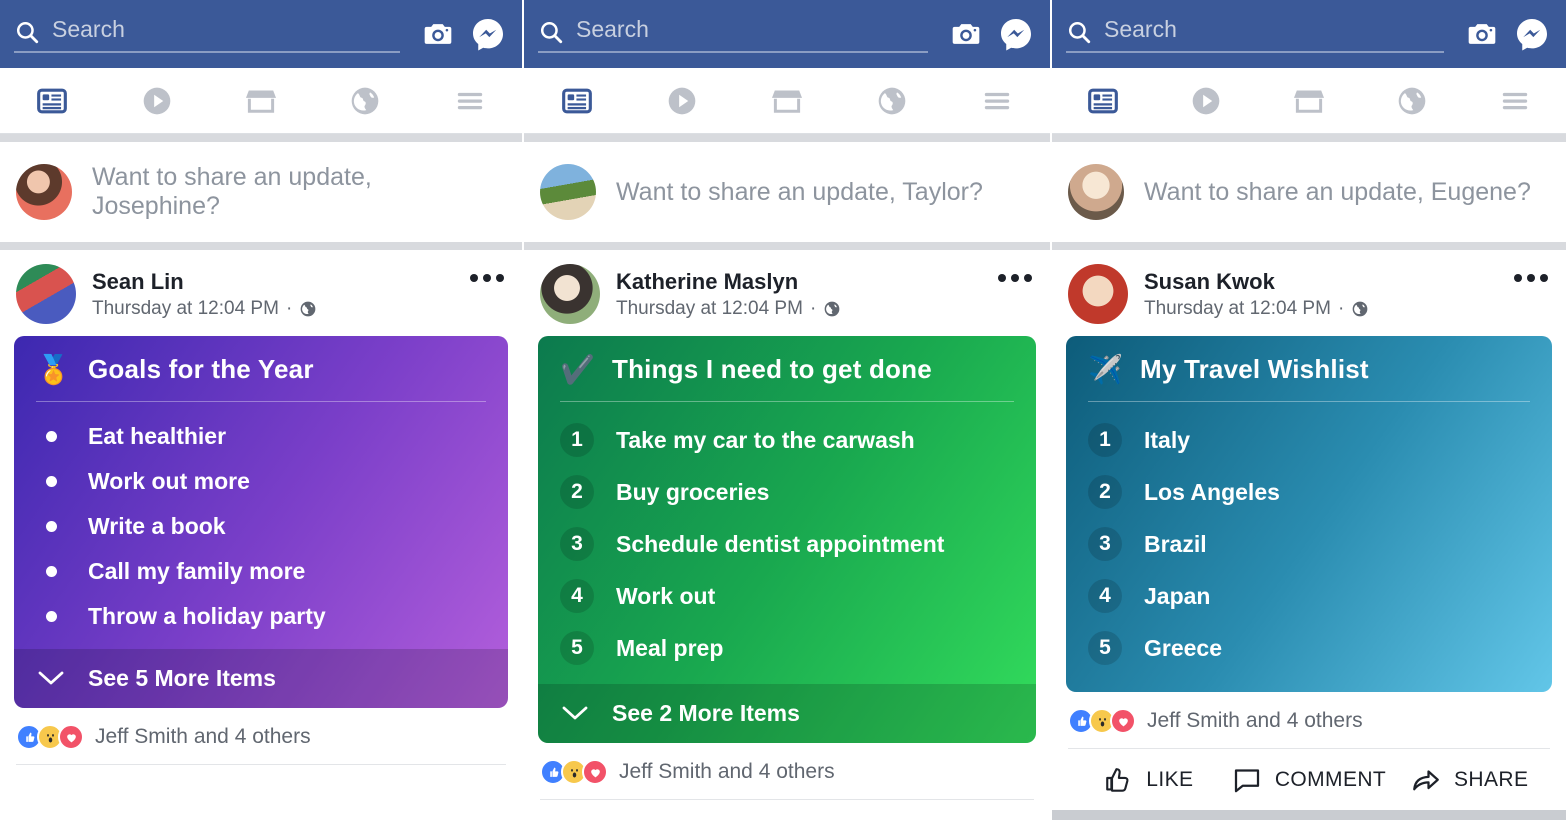  Describe the element at coordinates (157, 526) in the screenshot. I see `list-item-label: Write a book` at that location.